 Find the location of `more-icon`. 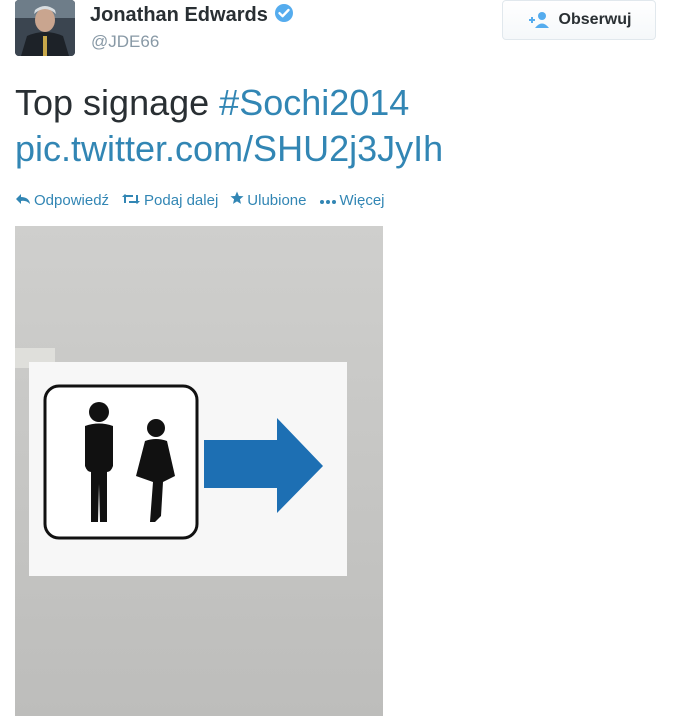

more-icon is located at coordinates (328, 200).